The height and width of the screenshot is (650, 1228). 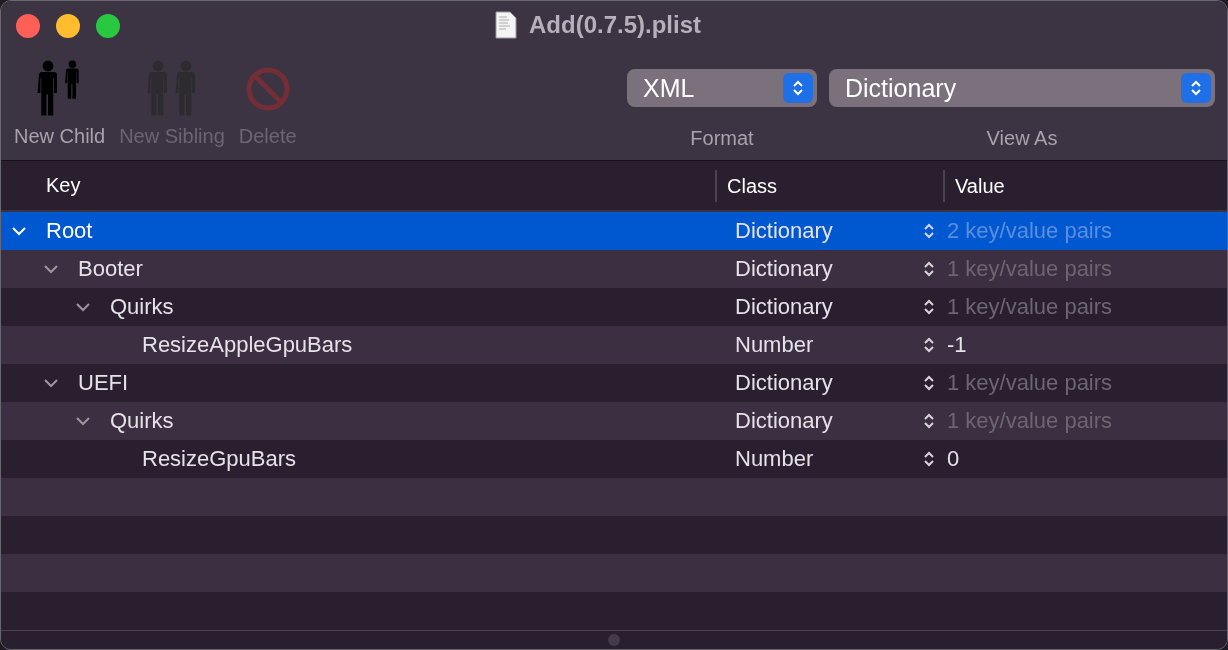 I want to click on zoom-button, so click(x=108, y=26).